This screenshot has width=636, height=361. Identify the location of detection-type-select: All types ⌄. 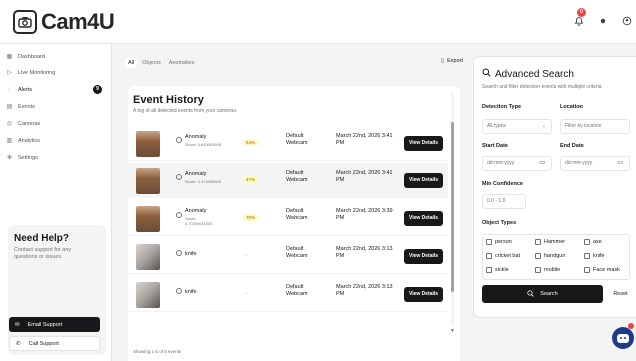
(517, 126).